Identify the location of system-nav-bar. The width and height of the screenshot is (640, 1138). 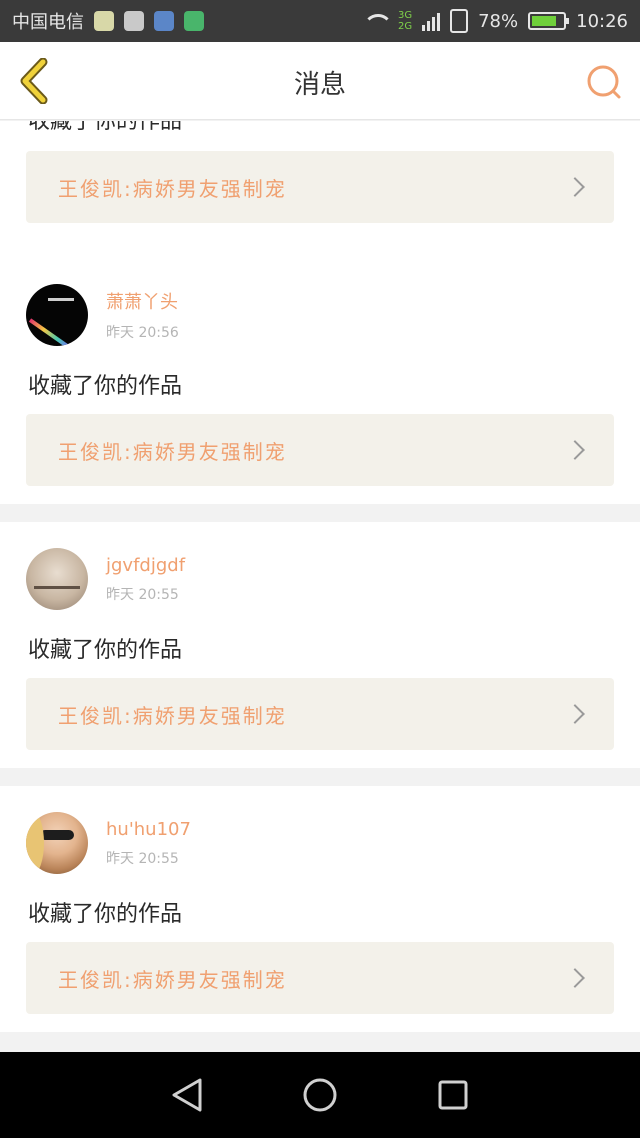
(320, 1095).